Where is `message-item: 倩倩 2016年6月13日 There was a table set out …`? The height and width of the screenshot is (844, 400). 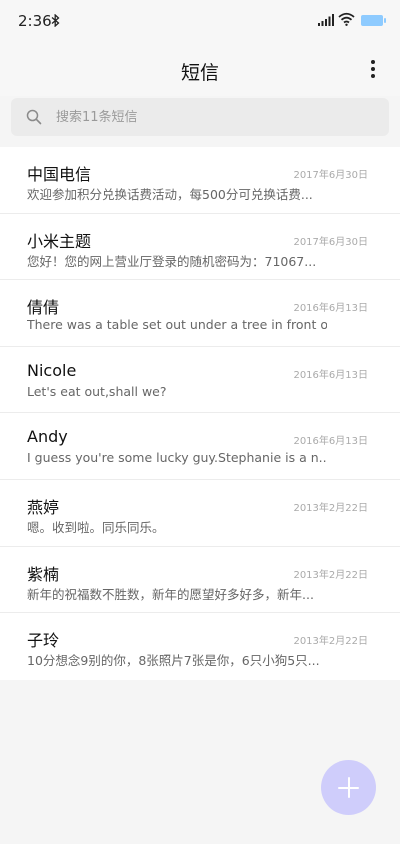 message-item: 倩倩 2016年6月13日 There was a table set out … is located at coordinates (200, 313).